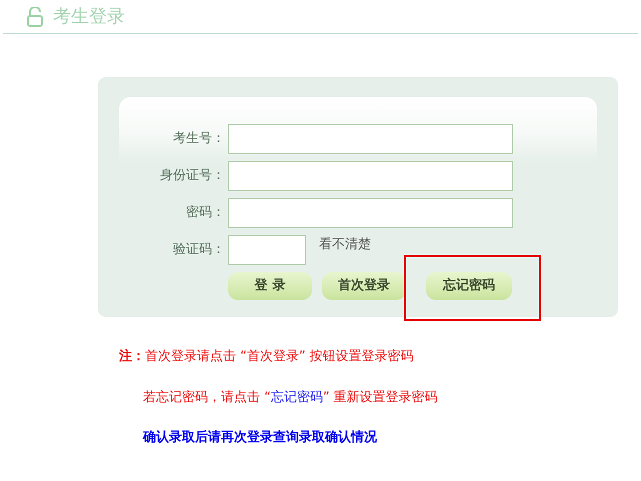 Image resolution: width=641 pixels, height=481 pixels. What do you see at coordinates (199, 249) in the screenshot?
I see `field-label: 验证码：` at bounding box center [199, 249].